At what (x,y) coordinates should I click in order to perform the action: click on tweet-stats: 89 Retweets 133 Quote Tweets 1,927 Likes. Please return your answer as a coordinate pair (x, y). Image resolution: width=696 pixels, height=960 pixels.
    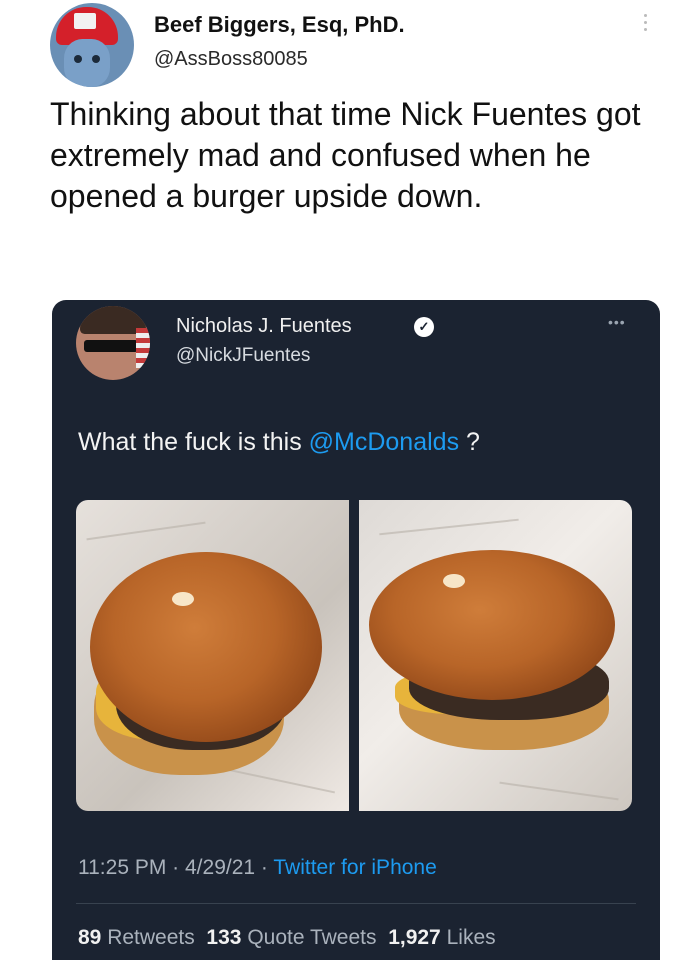
    Looking at the image, I should click on (287, 938).